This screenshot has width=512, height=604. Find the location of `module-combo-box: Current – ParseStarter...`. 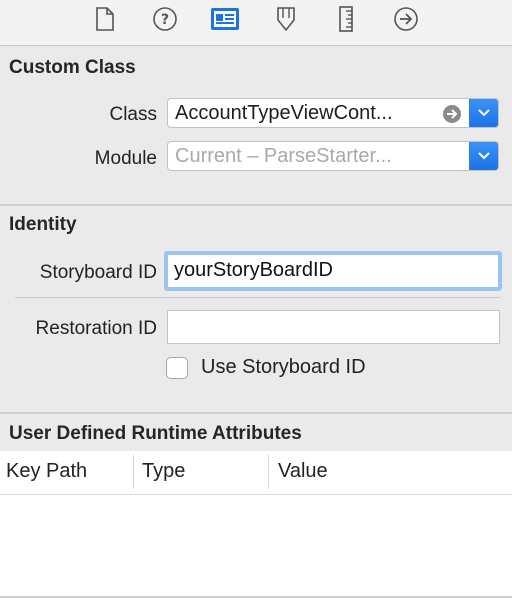

module-combo-box: Current – ParseStarter... is located at coordinates (333, 156).